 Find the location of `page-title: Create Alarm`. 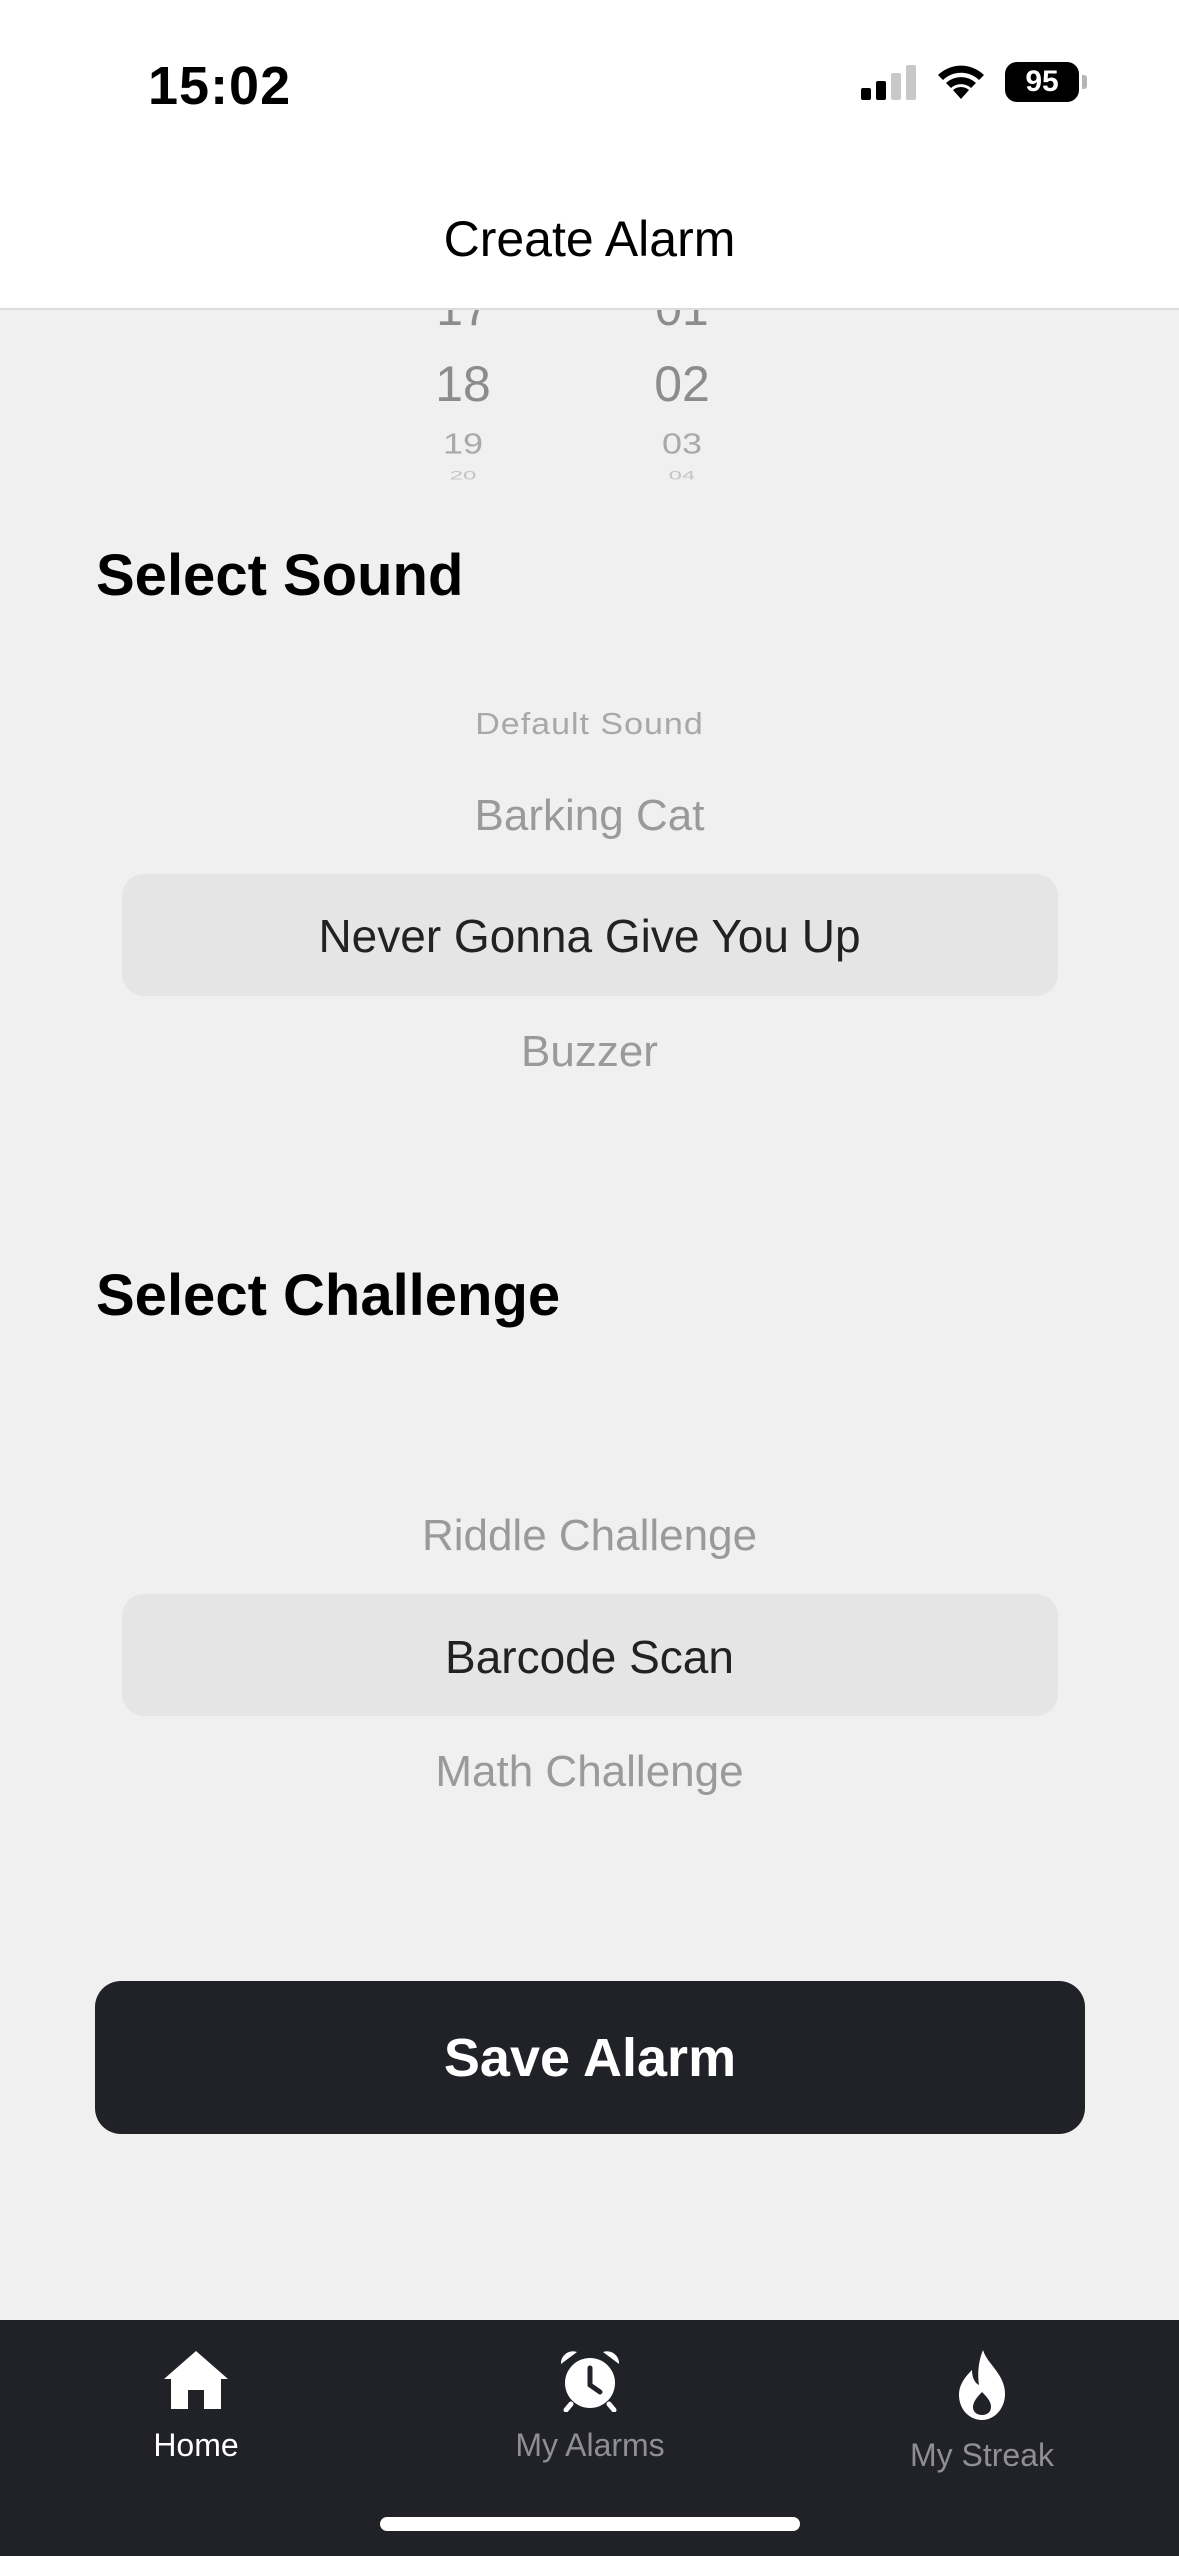

page-title: Create Alarm is located at coordinates (589, 239).